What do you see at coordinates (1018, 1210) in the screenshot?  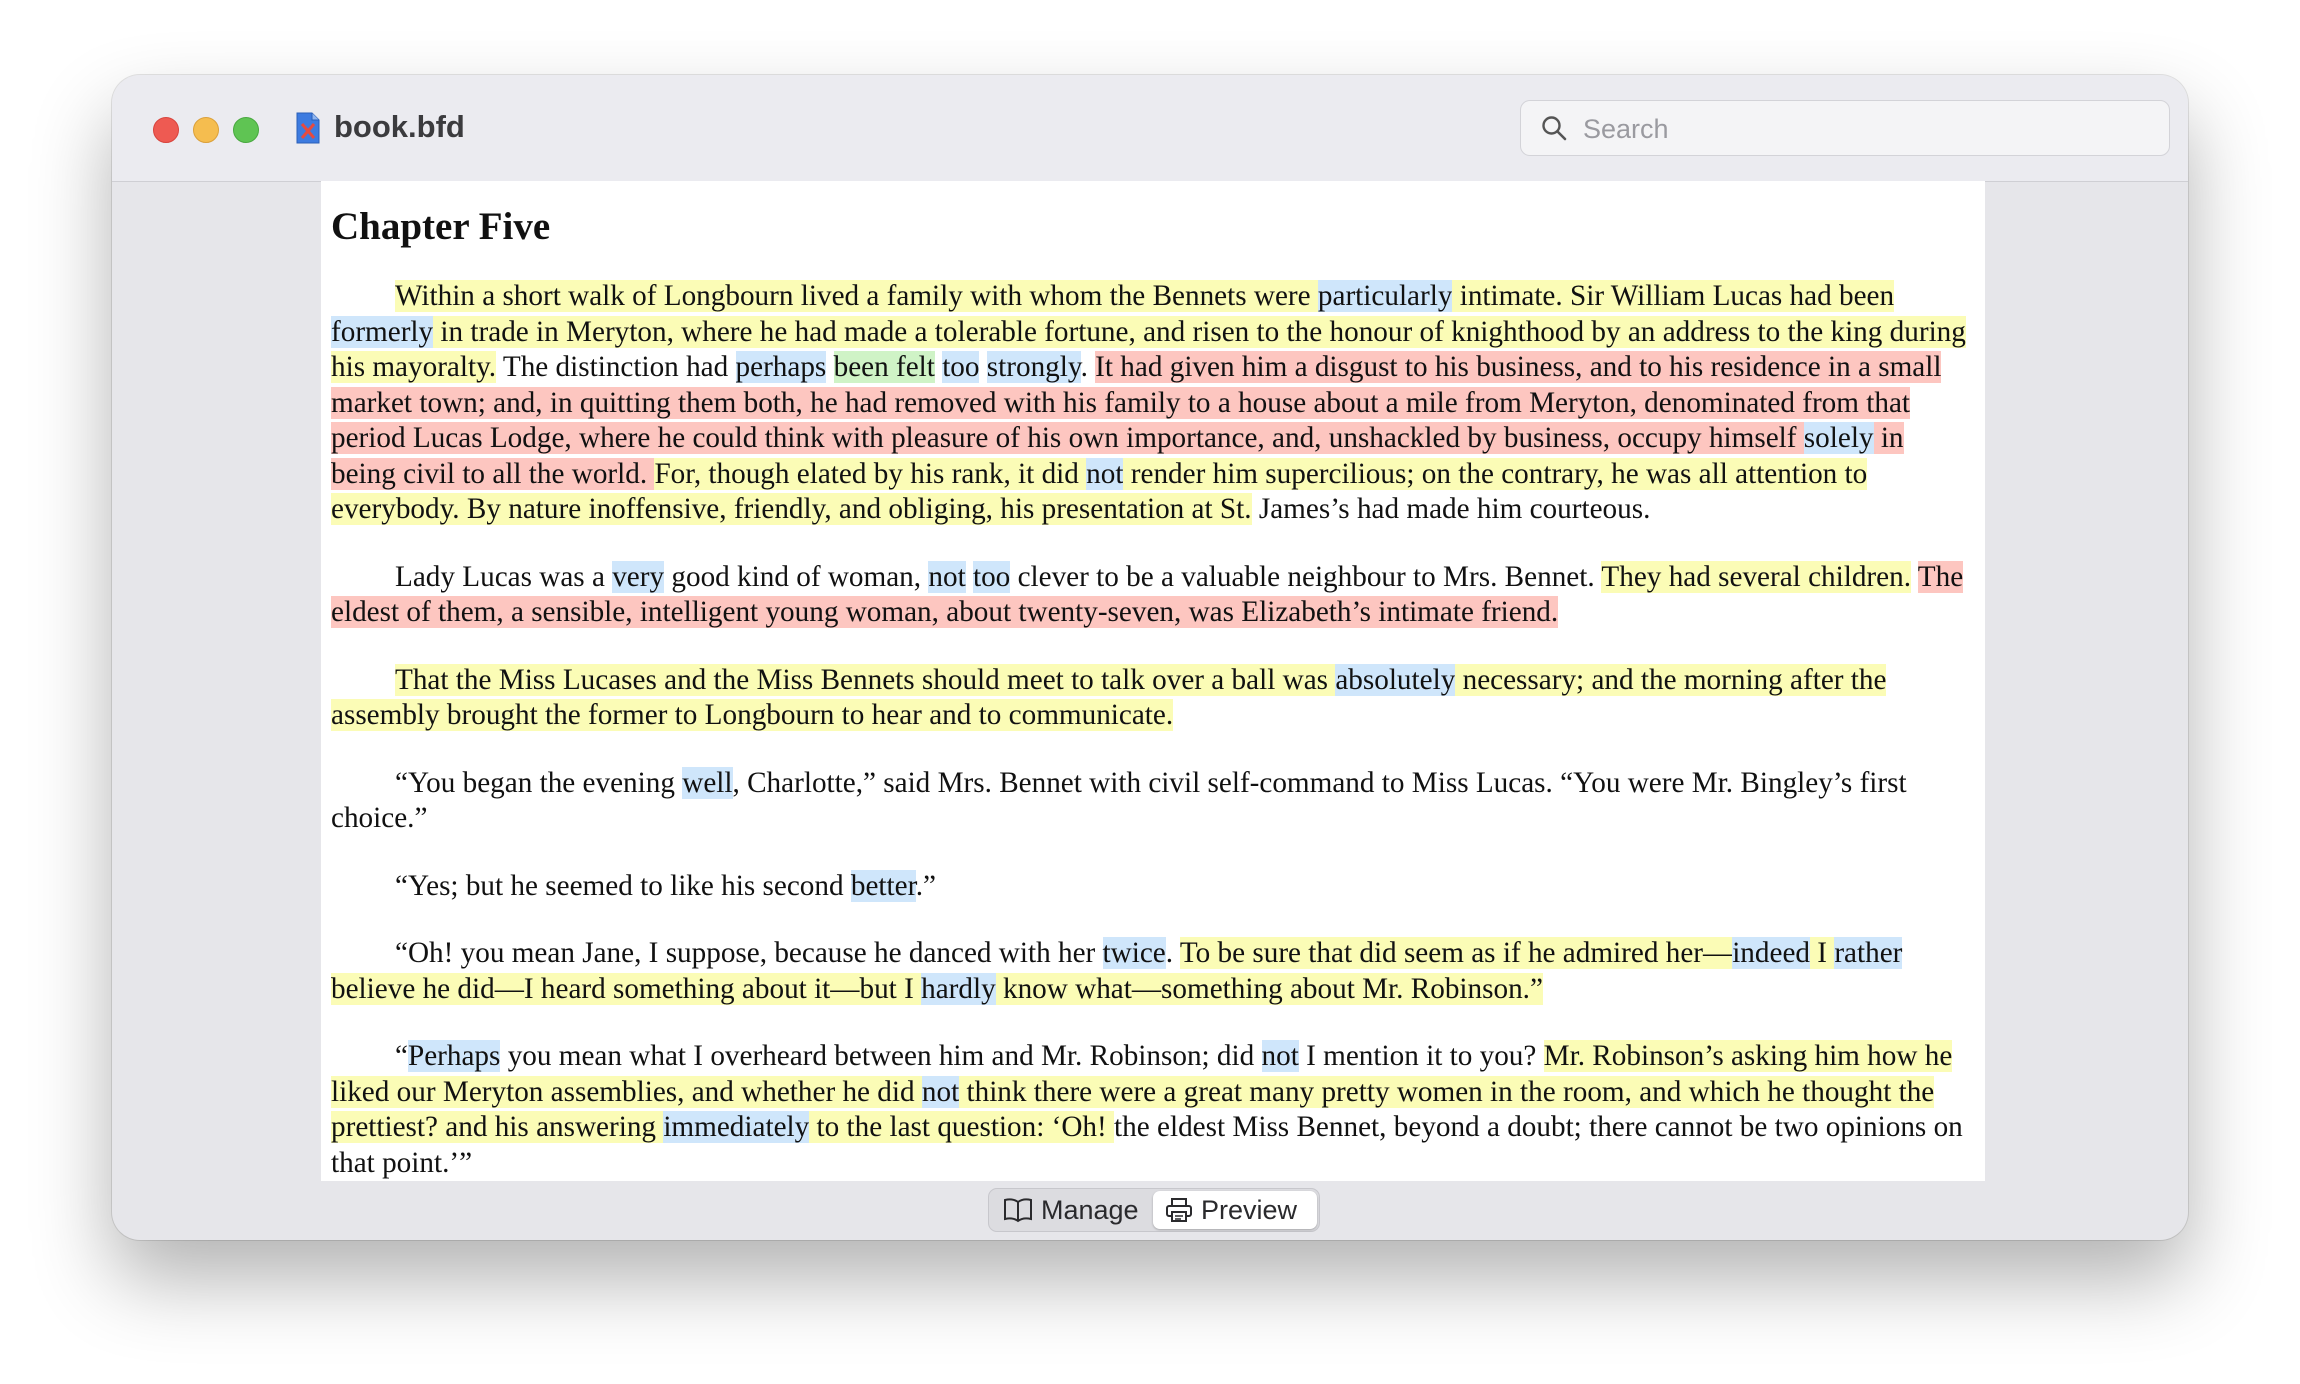 I see `book-icon` at bounding box center [1018, 1210].